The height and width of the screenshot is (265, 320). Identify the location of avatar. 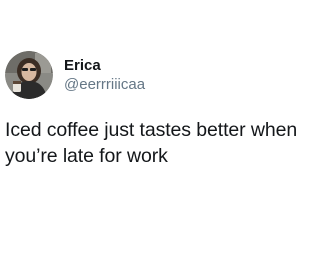
(29, 75).